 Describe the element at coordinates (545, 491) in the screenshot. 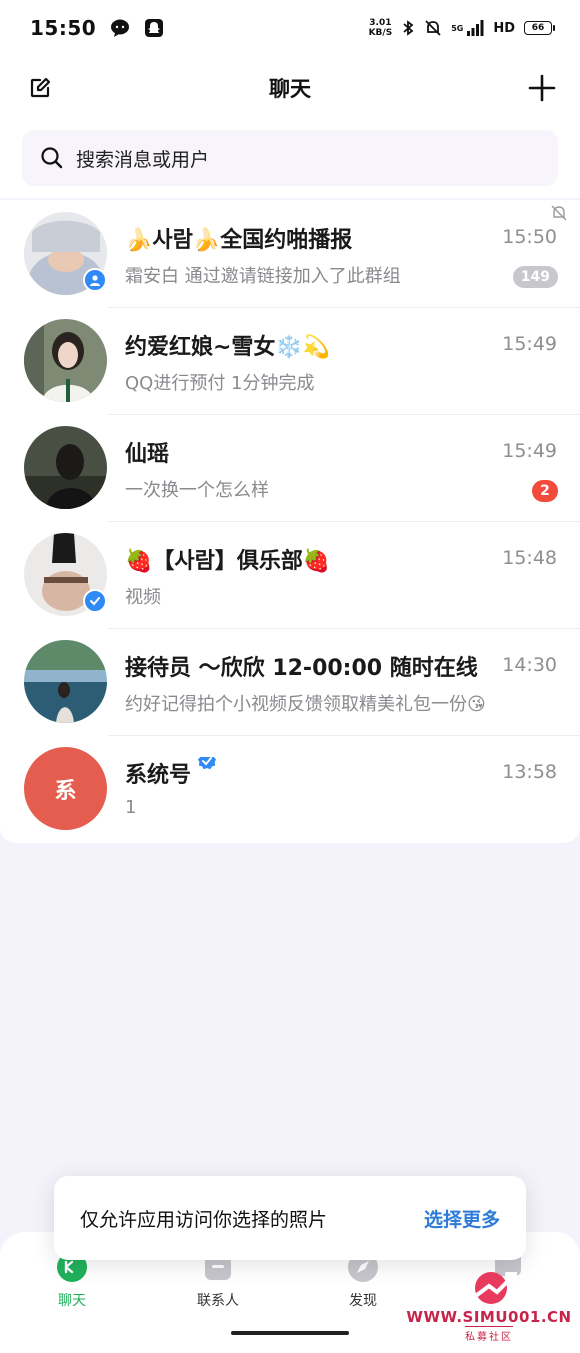

I see `unread-count-badge: 2` at that location.